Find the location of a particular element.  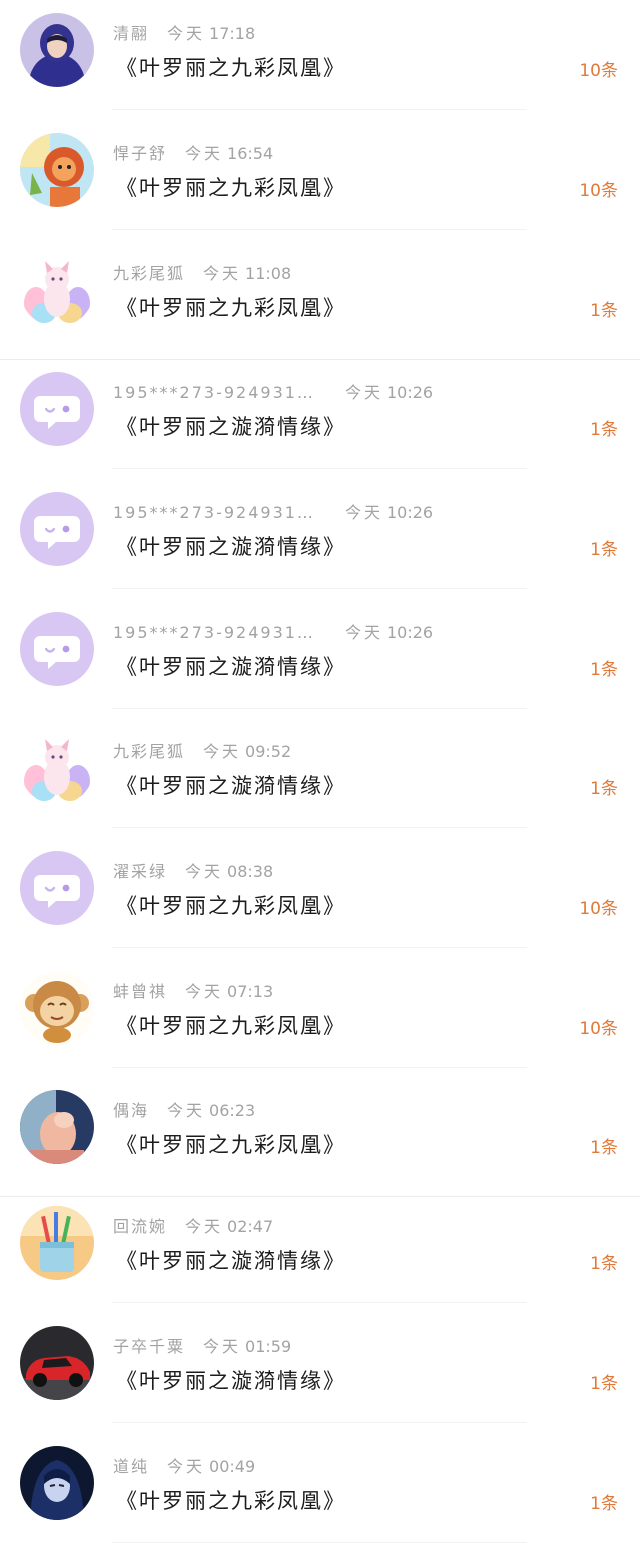

message-time: 08:38 is located at coordinates (250, 871).